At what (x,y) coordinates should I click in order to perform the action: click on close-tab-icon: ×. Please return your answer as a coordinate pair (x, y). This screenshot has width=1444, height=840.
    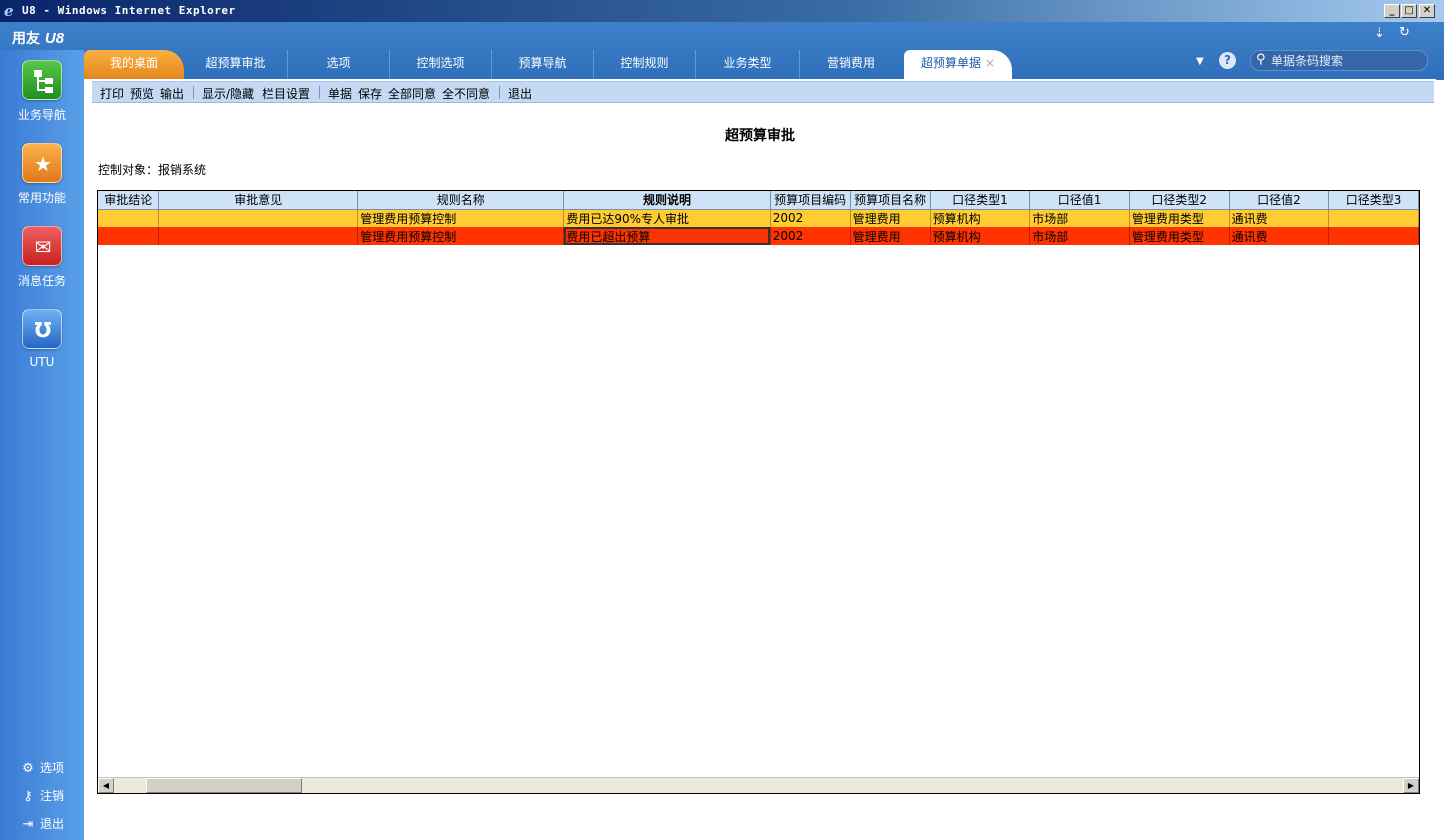
    Looking at the image, I should click on (990, 63).